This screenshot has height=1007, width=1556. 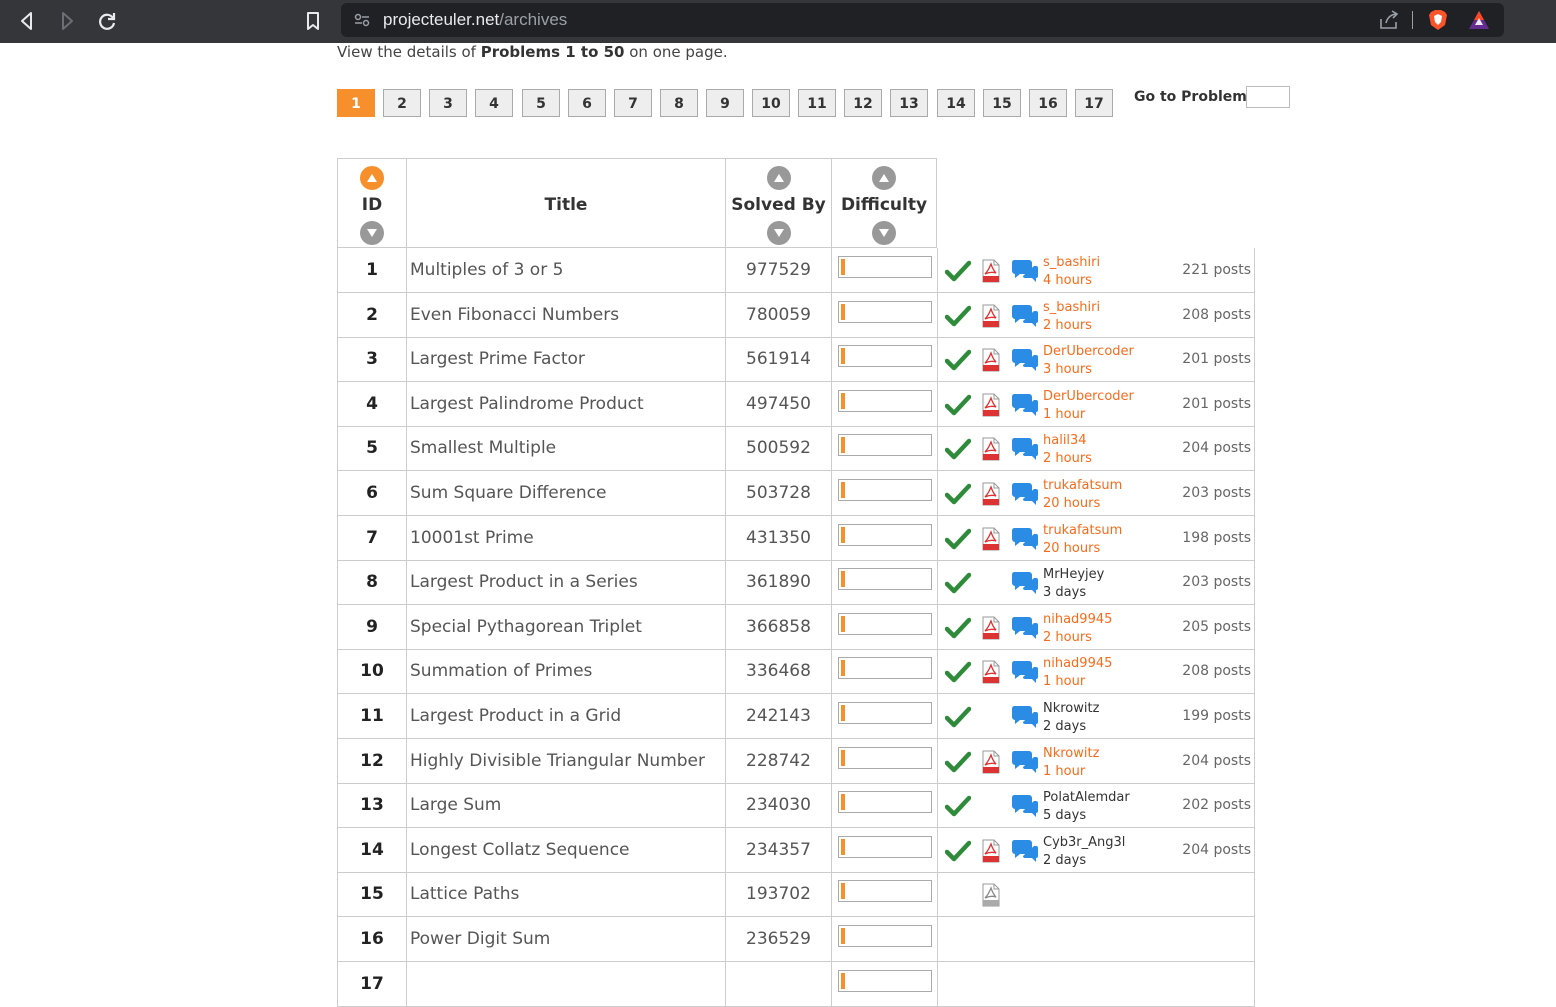 I want to click on last-post-info: nihad9945 1 hour, so click(x=1077, y=673).